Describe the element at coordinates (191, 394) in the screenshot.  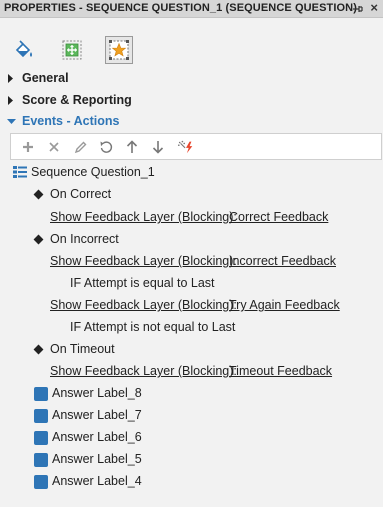
I see `answer-item: Answer Label_8` at that location.